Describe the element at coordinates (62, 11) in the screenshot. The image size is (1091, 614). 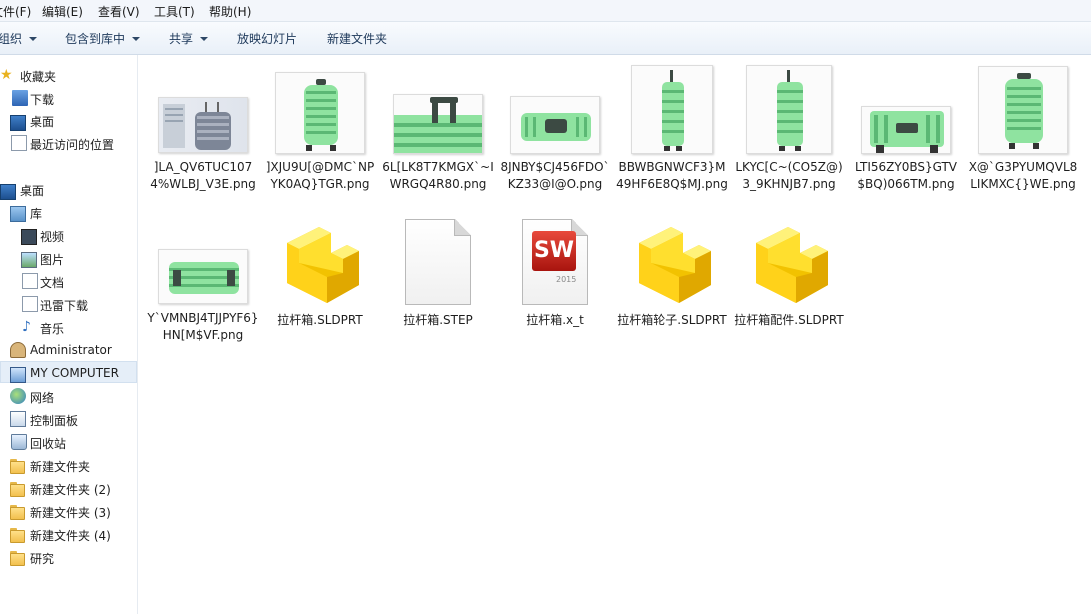
I see `menu-edit: 编辑(E)` at that location.